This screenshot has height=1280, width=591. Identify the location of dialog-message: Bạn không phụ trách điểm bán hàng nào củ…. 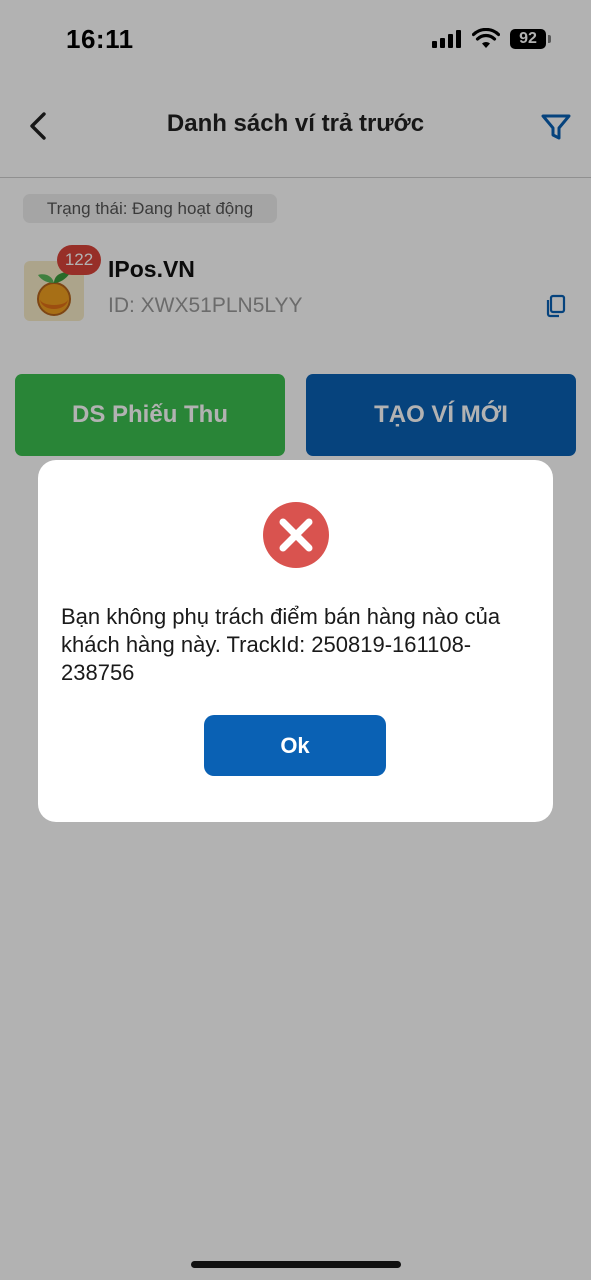
(281, 644).